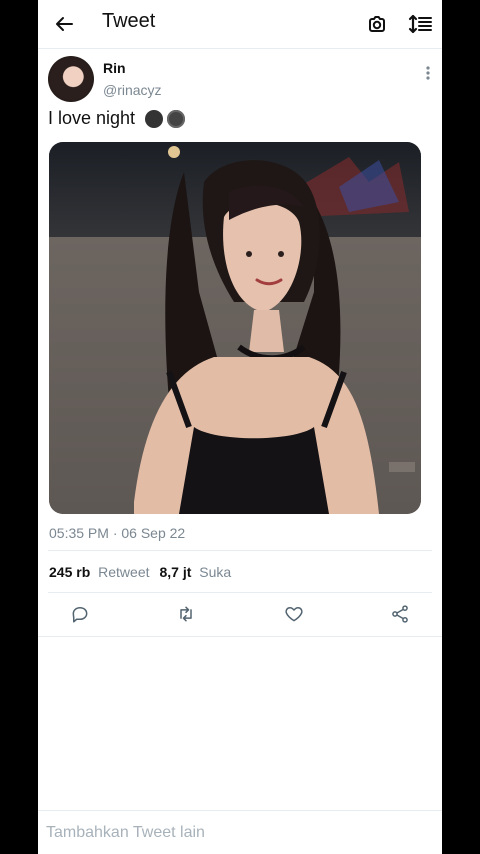  Describe the element at coordinates (377, 24) in the screenshot. I see `camera-icon` at that location.